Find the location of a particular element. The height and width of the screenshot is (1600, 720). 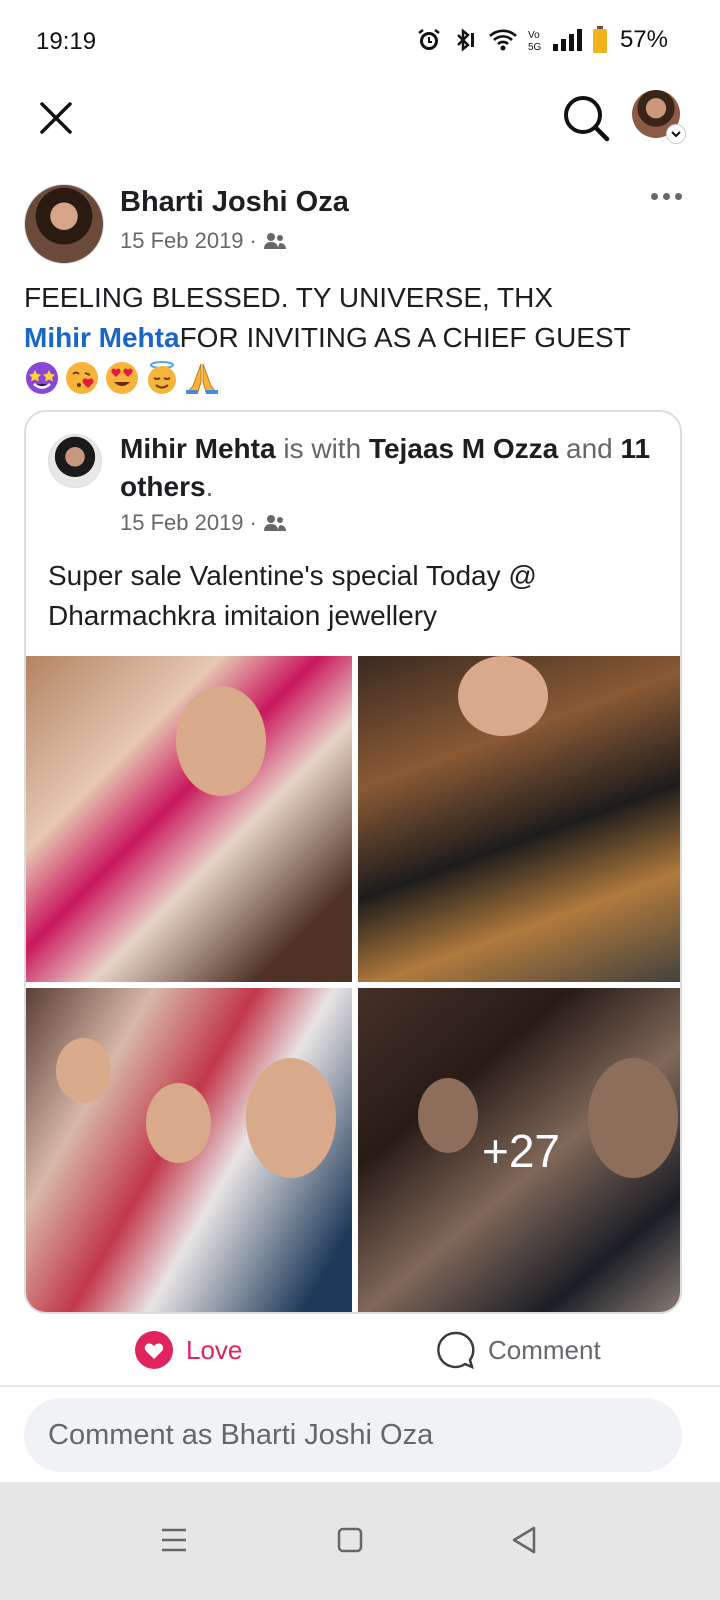

recents-button is located at coordinates (174, 1540).